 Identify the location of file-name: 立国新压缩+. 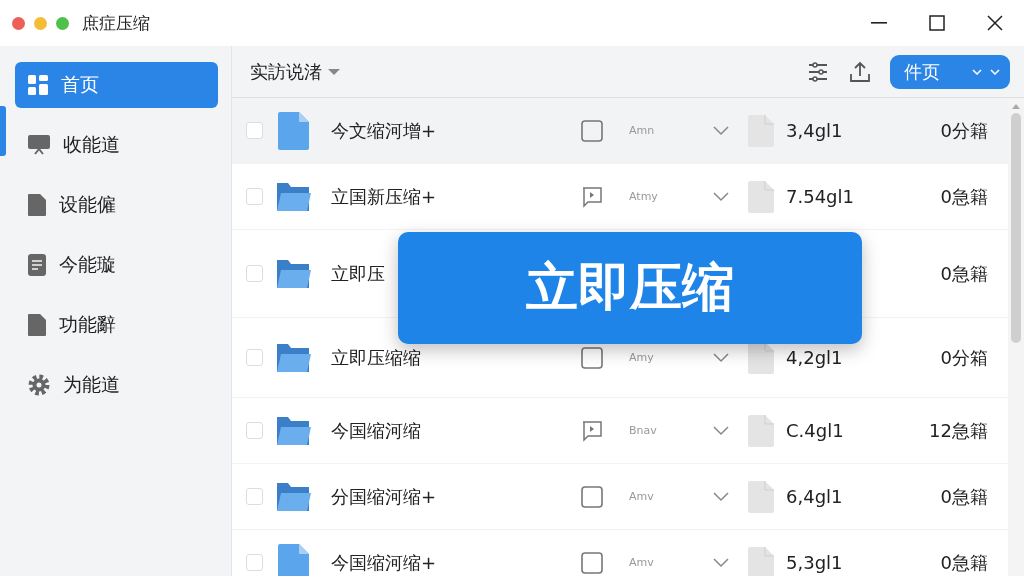
(384, 196).